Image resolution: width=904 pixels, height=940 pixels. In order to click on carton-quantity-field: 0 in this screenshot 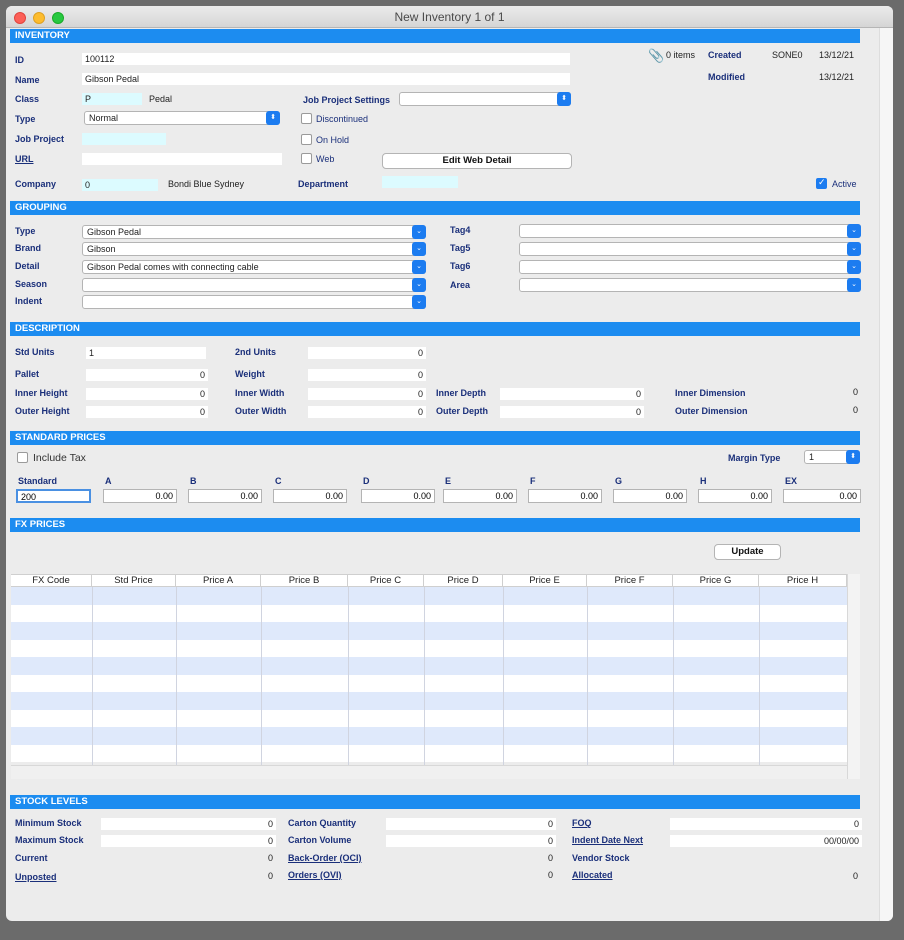, I will do `click(471, 824)`.